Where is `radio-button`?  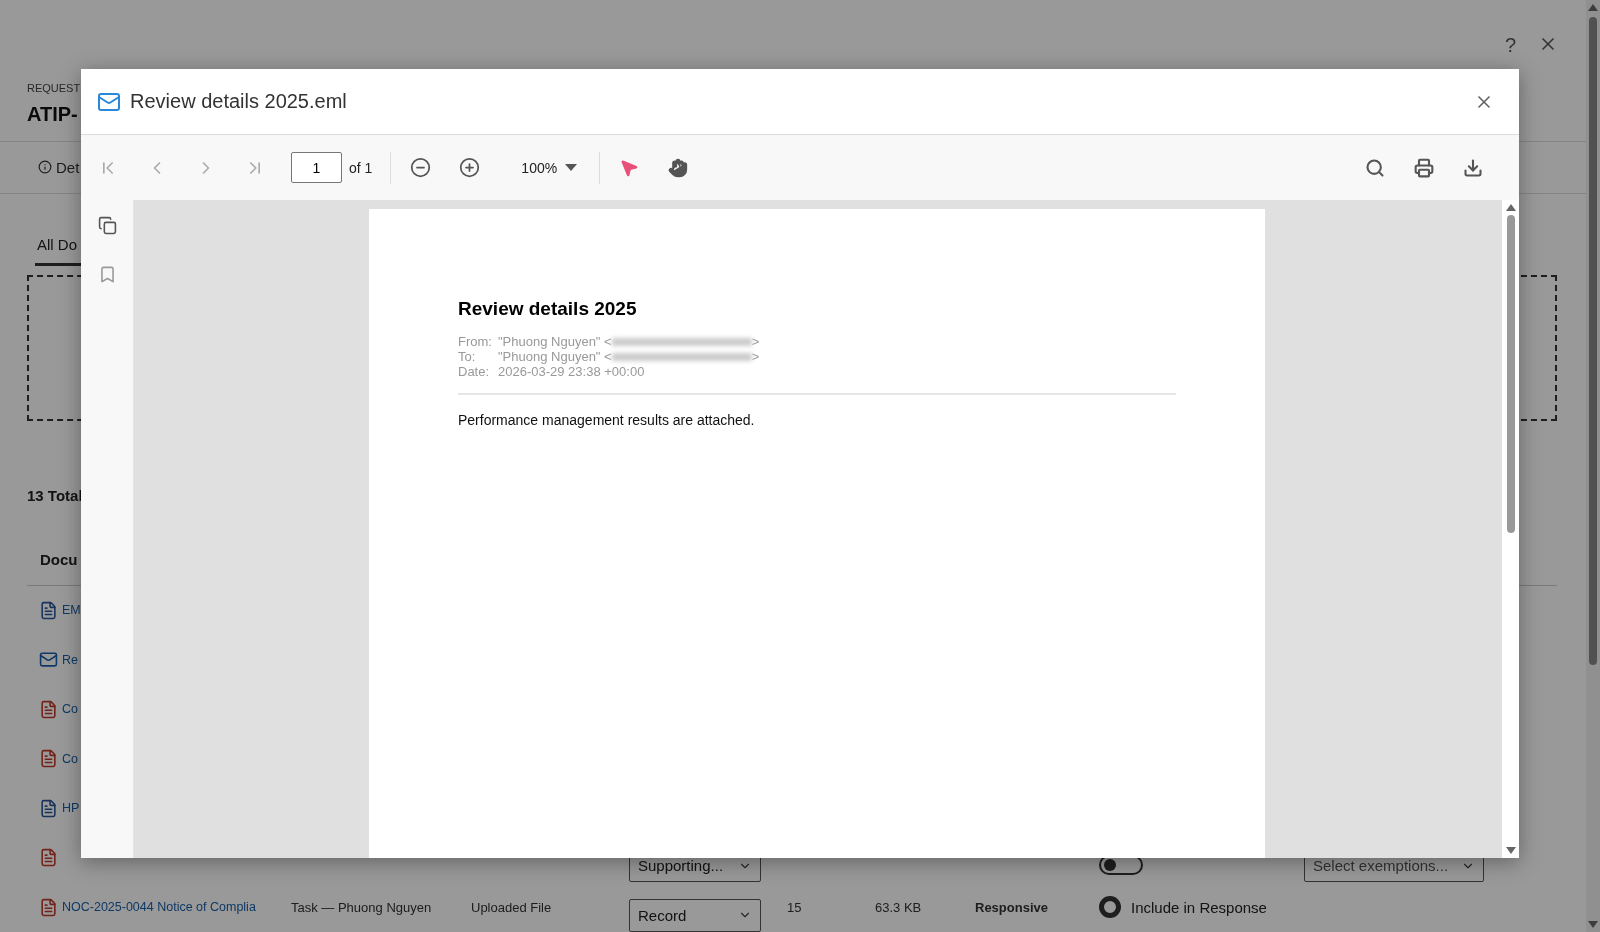
radio-button is located at coordinates (1110, 907).